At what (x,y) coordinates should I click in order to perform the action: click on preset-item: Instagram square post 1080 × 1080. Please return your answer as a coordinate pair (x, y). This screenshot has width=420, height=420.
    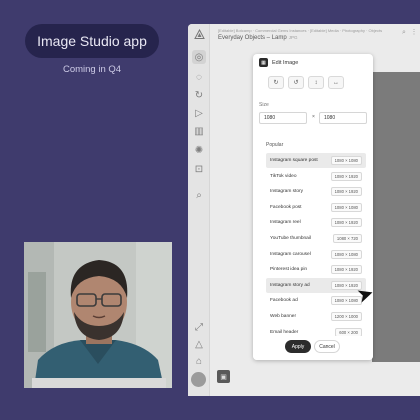
    Looking at the image, I should click on (316, 160).